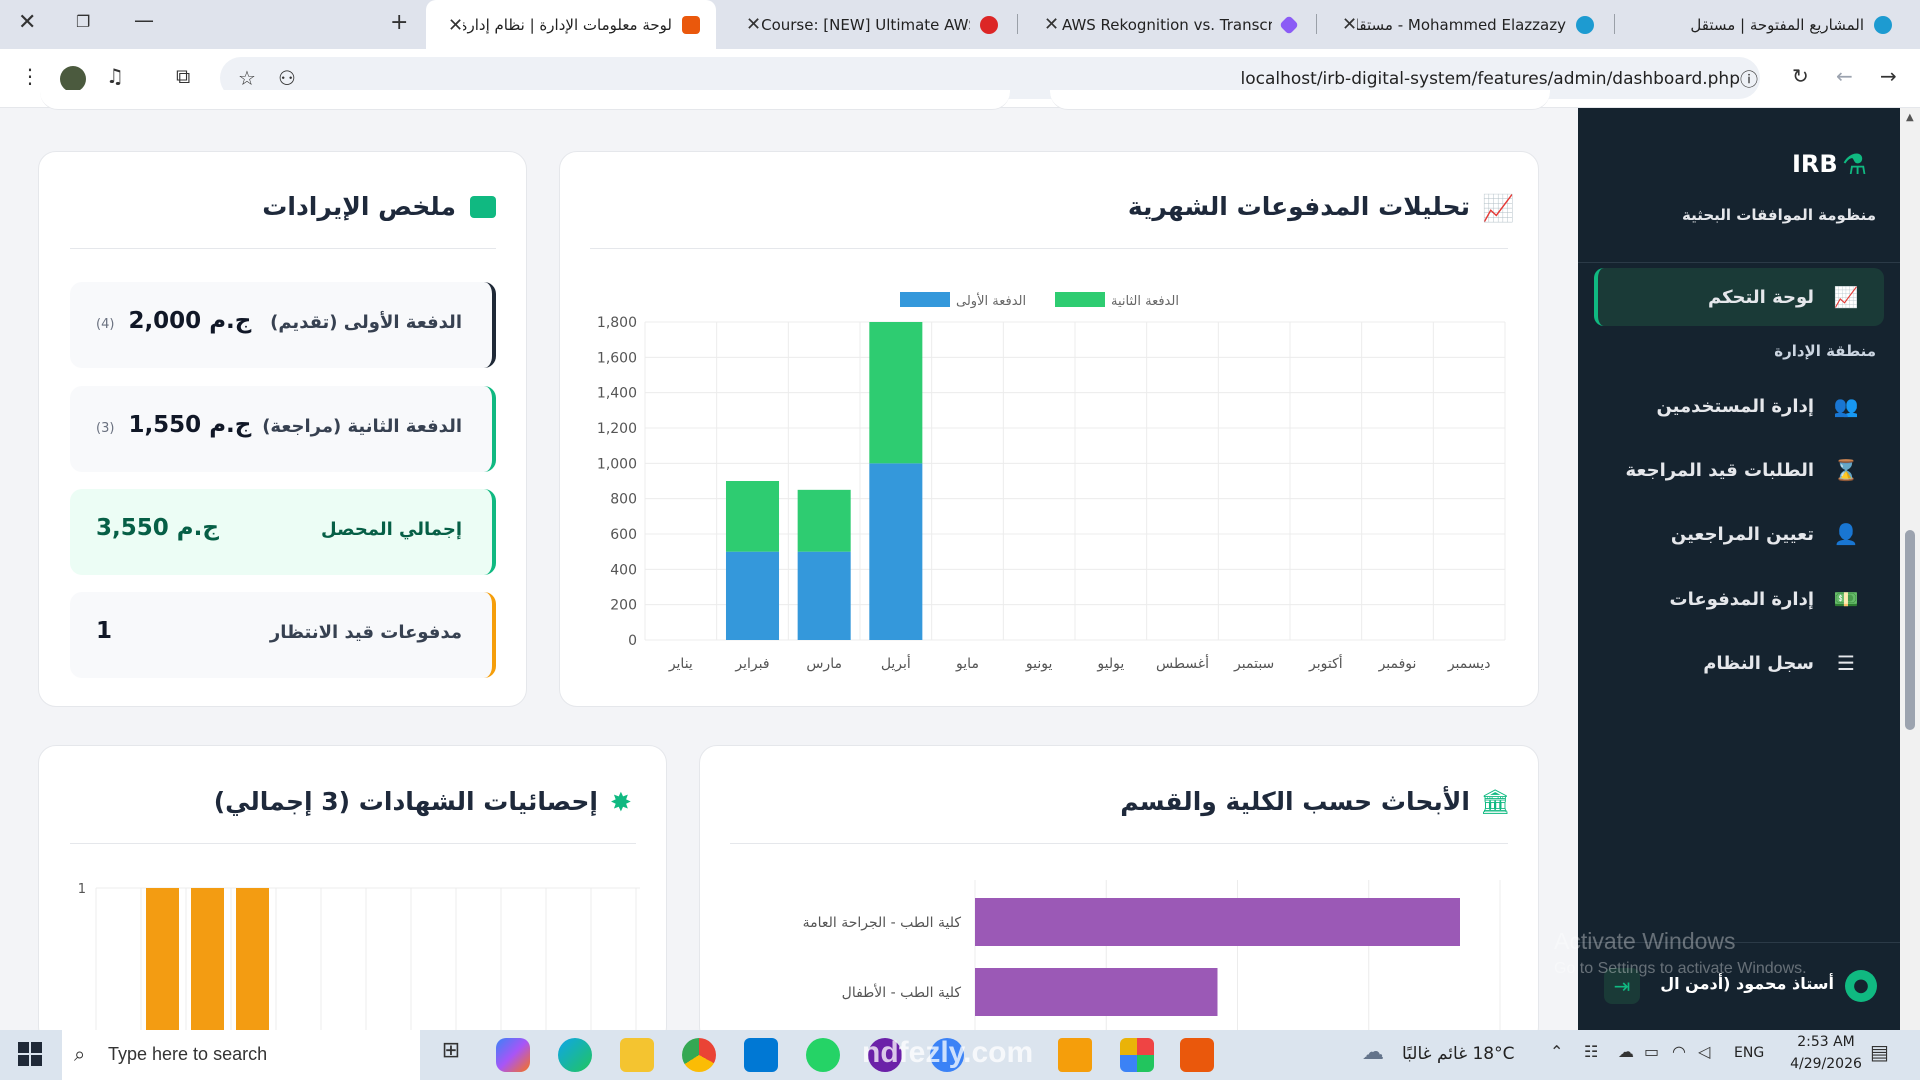  Describe the element at coordinates (1826, 1042) in the screenshot. I see `clock-time: 2:53 AM` at that location.